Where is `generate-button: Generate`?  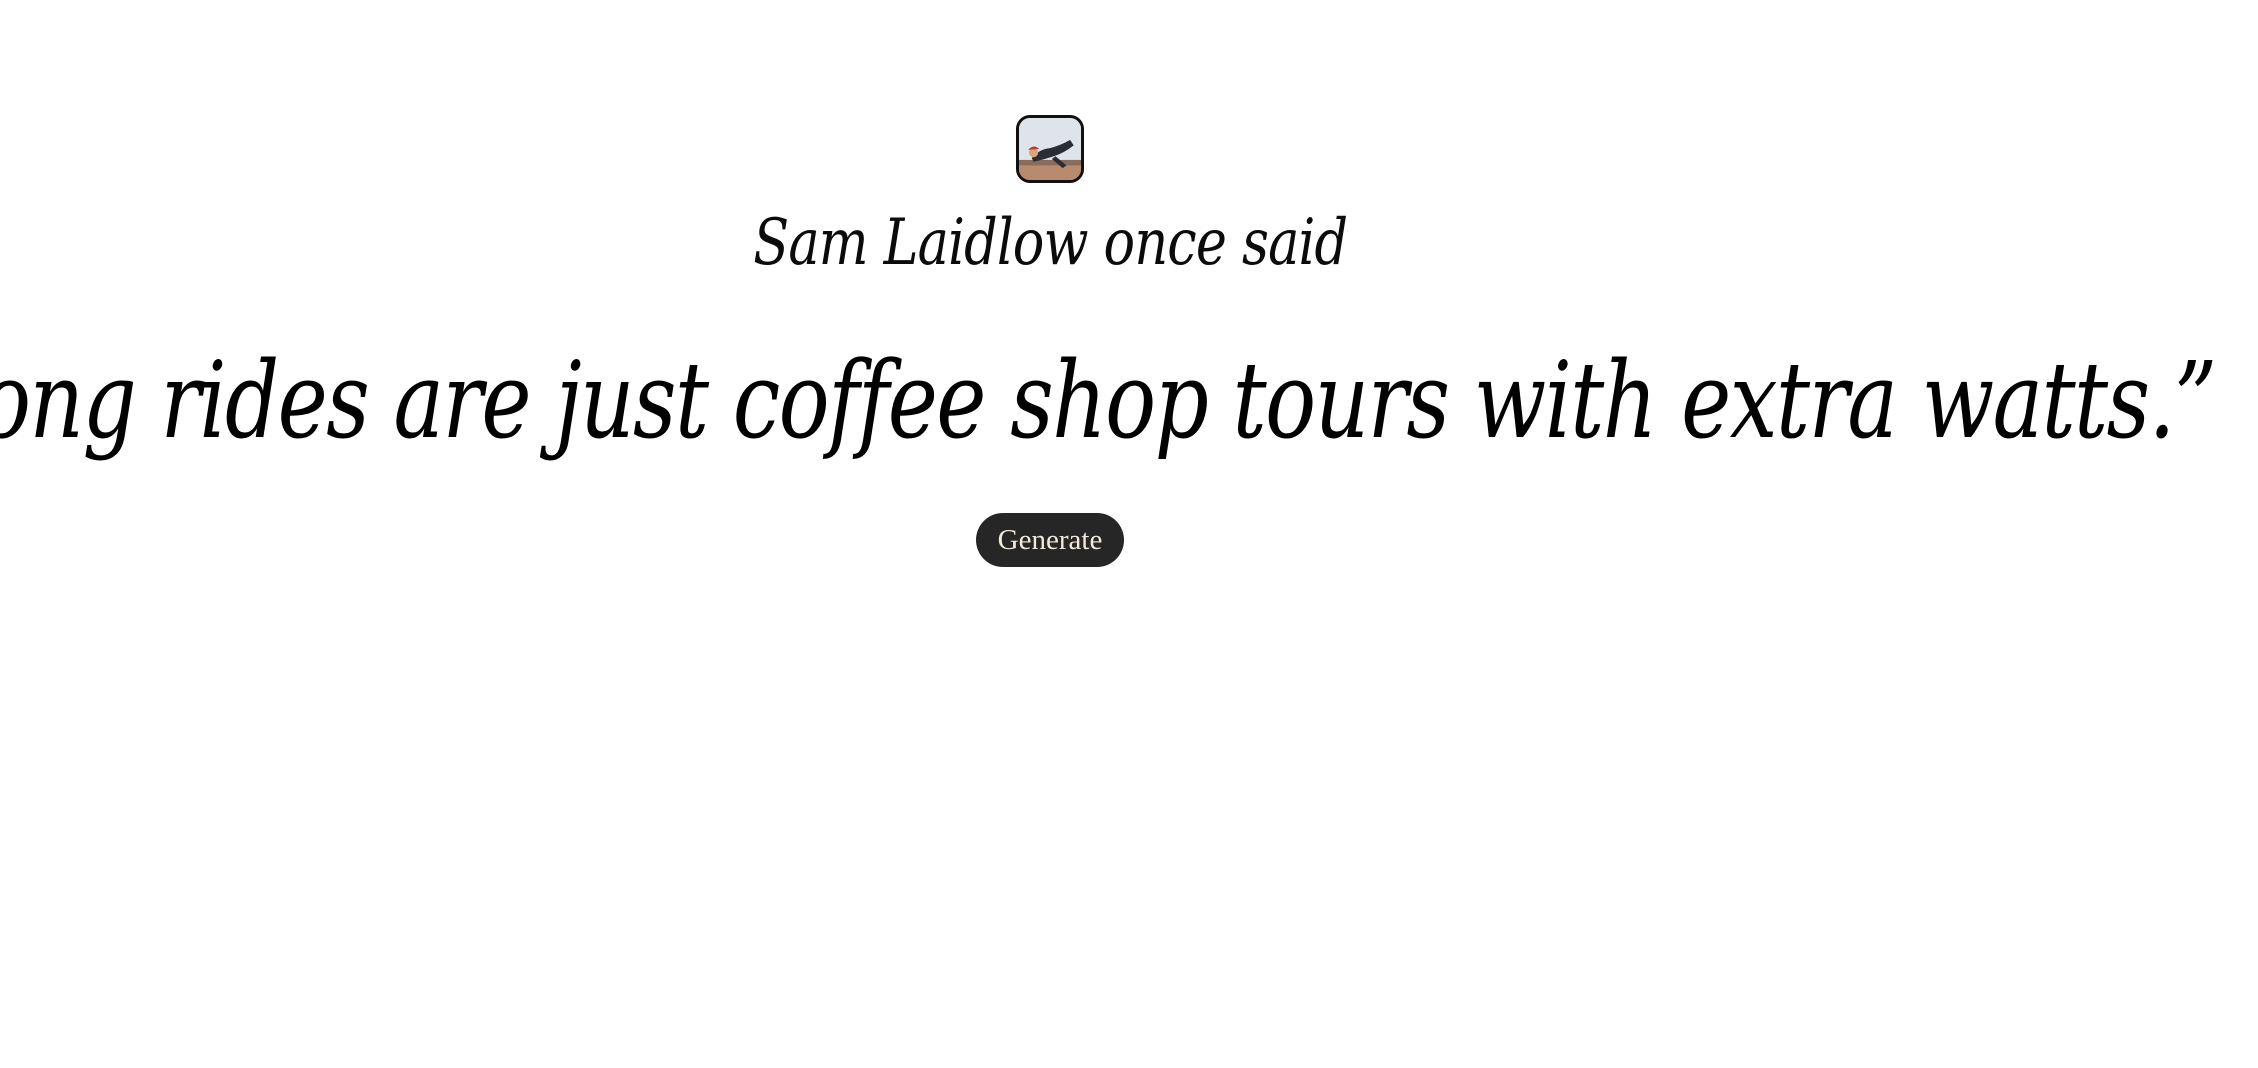 generate-button: Generate is located at coordinates (1050, 540).